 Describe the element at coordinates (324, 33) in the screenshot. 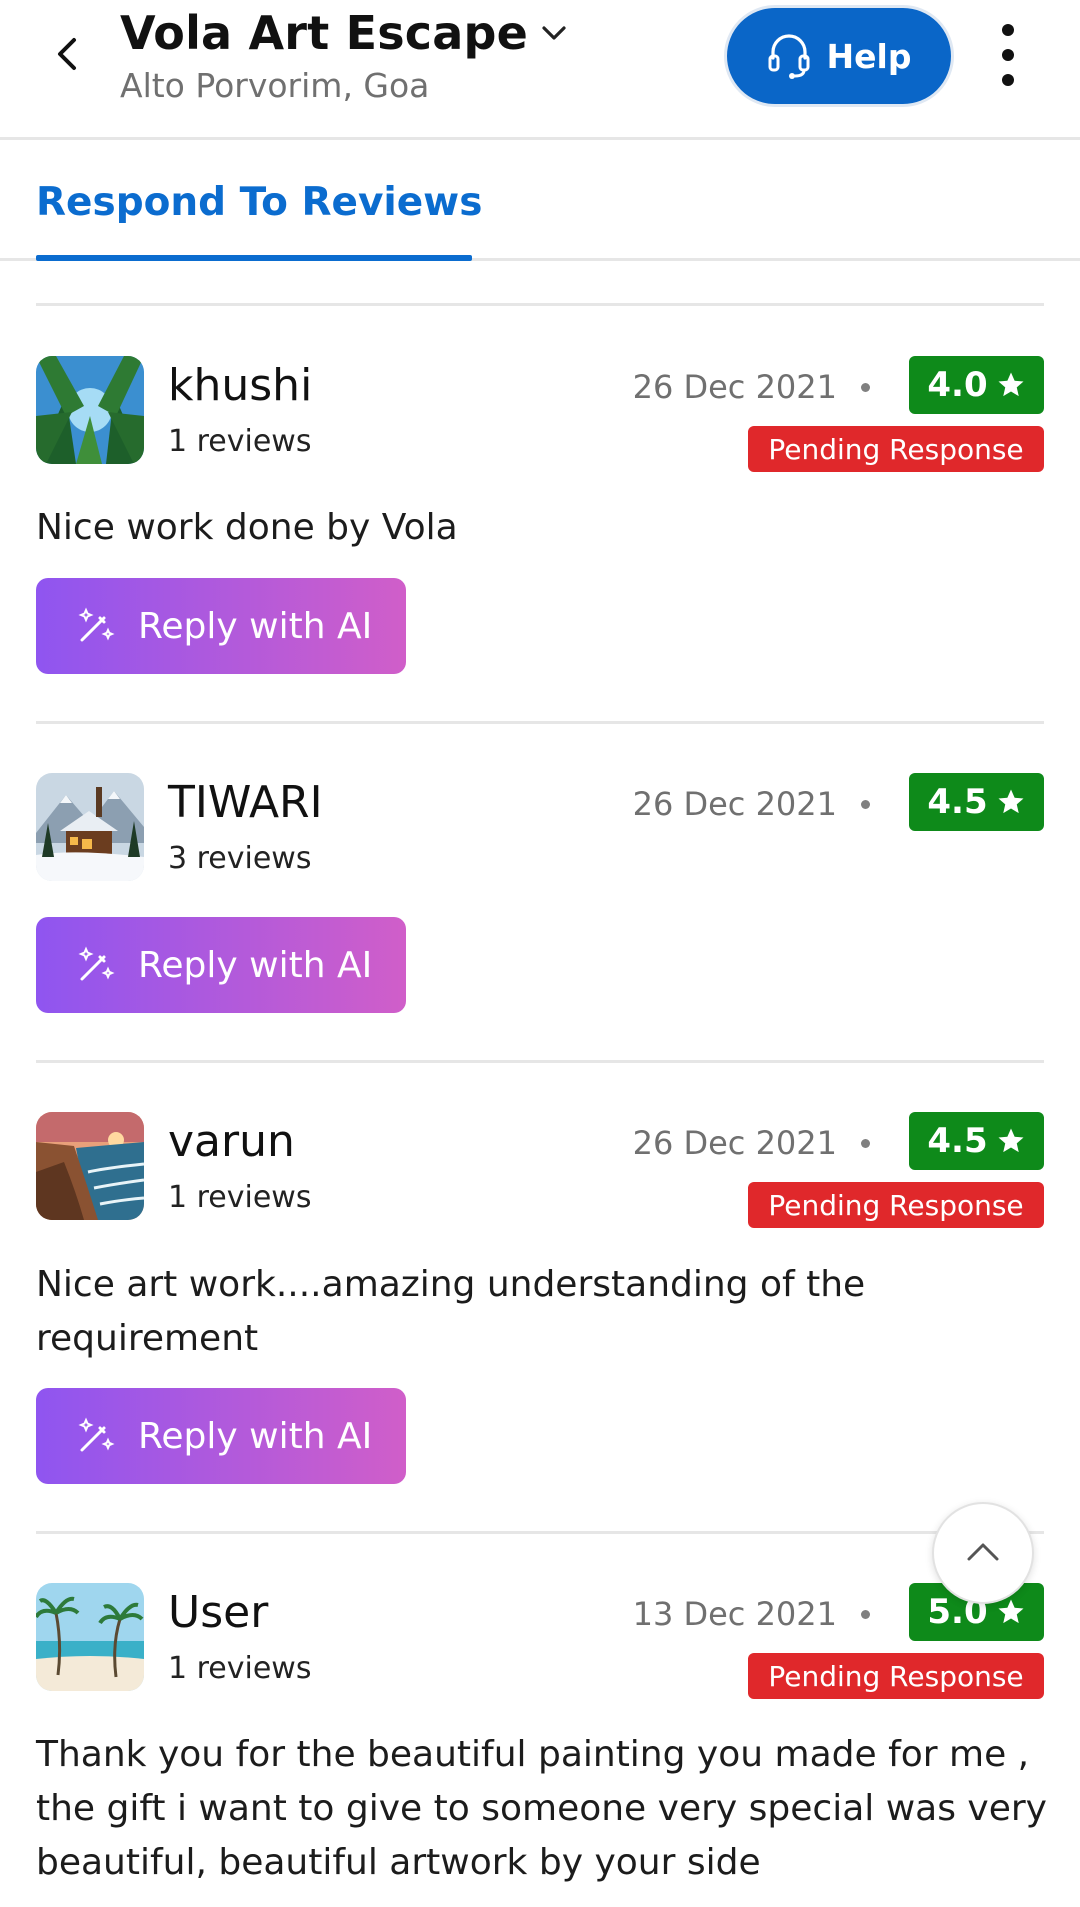

I see `business-title: Vola Art Escape` at that location.